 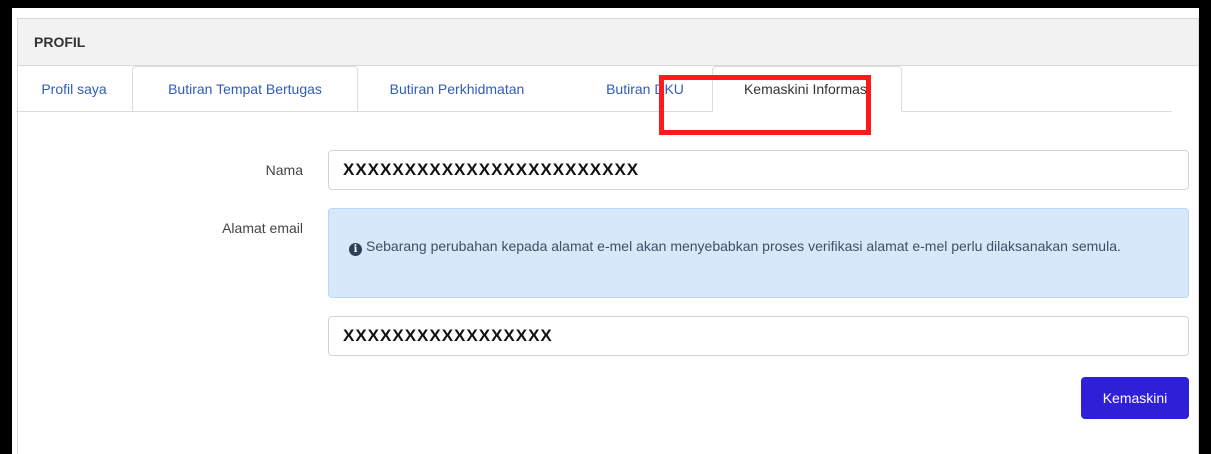 What do you see at coordinates (262, 228) in the screenshot?
I see `email-label: Alamat email` at bounding box center [262, 228].